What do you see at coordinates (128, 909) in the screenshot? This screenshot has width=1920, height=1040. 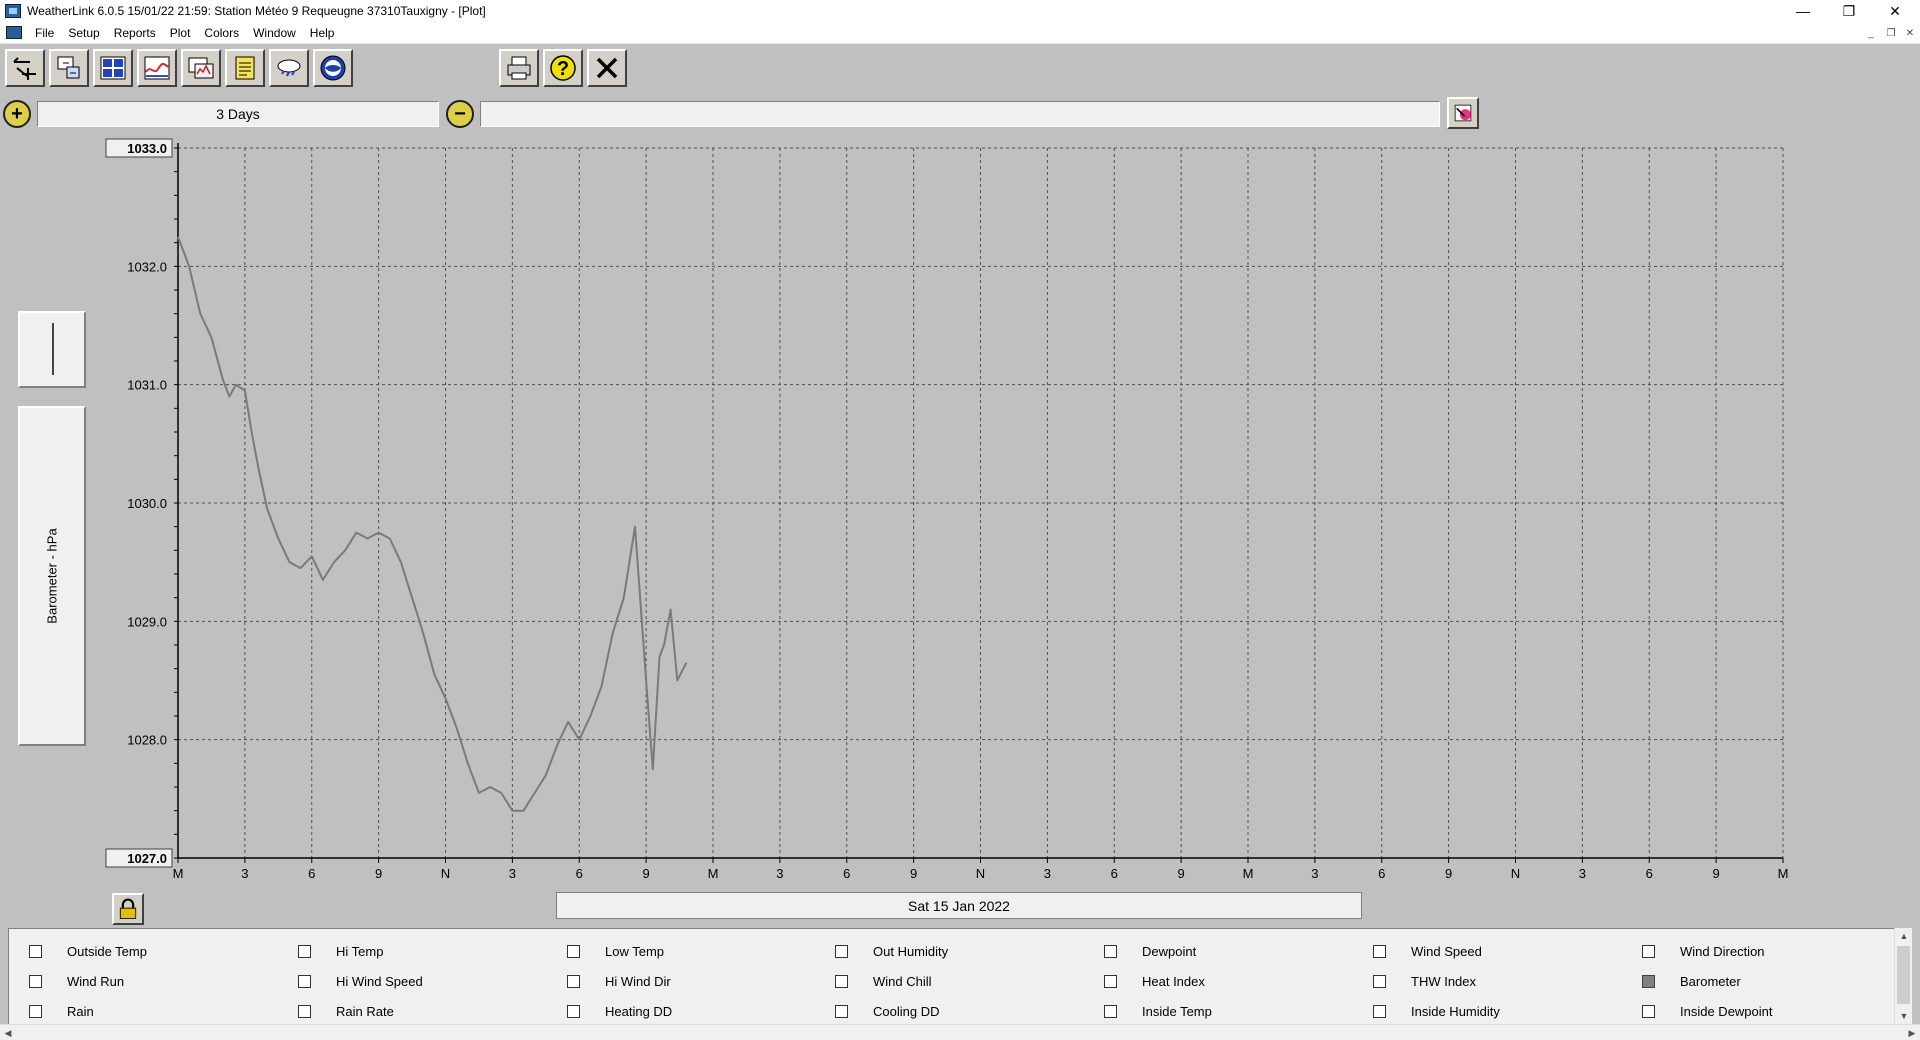 I see `lock-button` at bounding box center [128, 909].